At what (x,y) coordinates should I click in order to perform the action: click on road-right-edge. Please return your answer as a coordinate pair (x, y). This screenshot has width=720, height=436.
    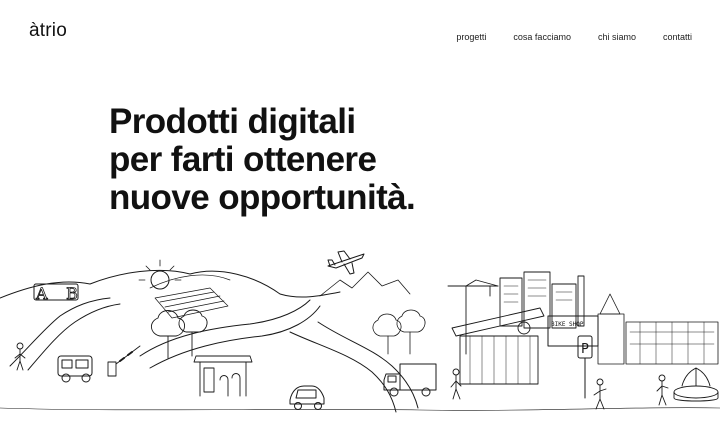
    Looking at the image, I should click on (368, 365).